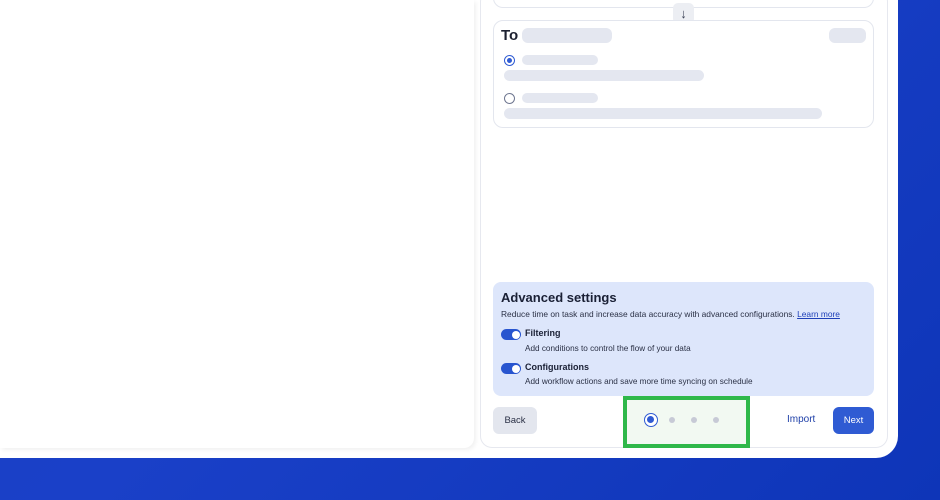 The width and height of the screenshot is (940, 500). What do you see at coordinates (560, 98) in the screenshot?
I see `to-option-2-title-placeholder` at bounding box center [560, 98].